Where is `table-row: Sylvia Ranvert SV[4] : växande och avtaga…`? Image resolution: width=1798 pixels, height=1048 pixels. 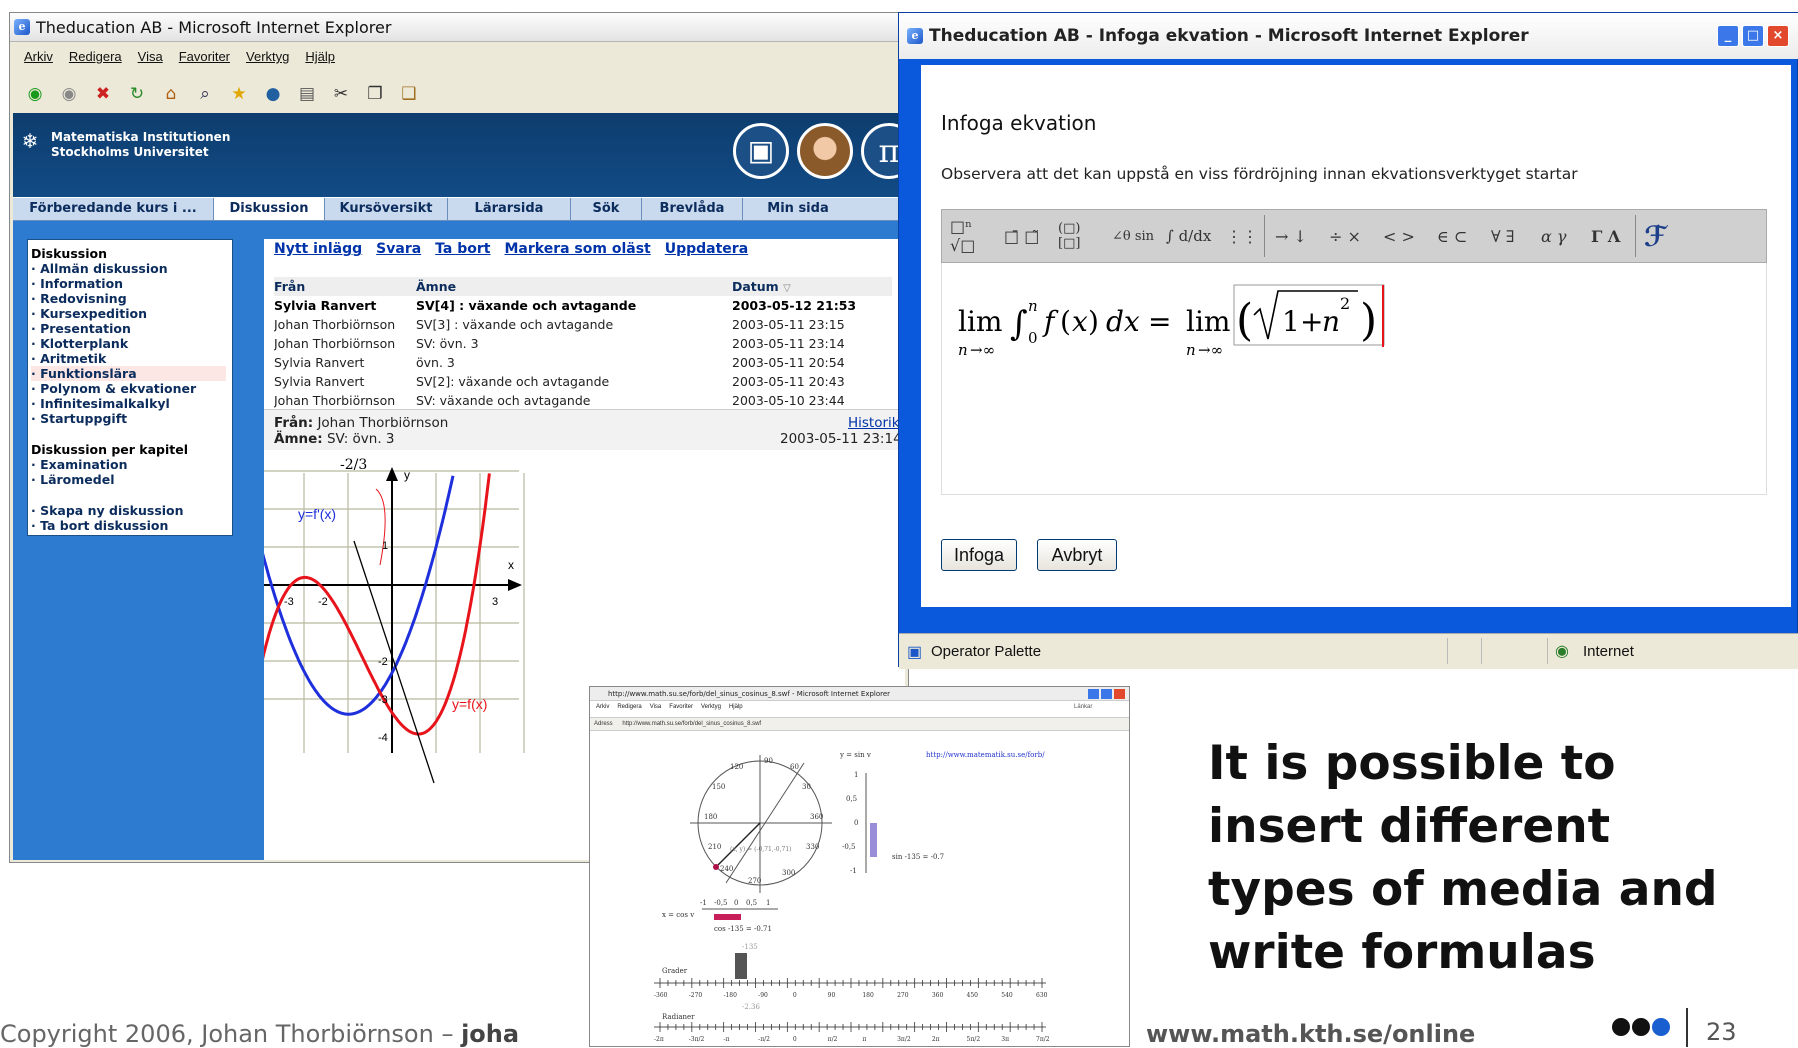
table-row: Sylvia Ranvert SV[4] : växande och avtaga… is located at coordinates (583, 305).